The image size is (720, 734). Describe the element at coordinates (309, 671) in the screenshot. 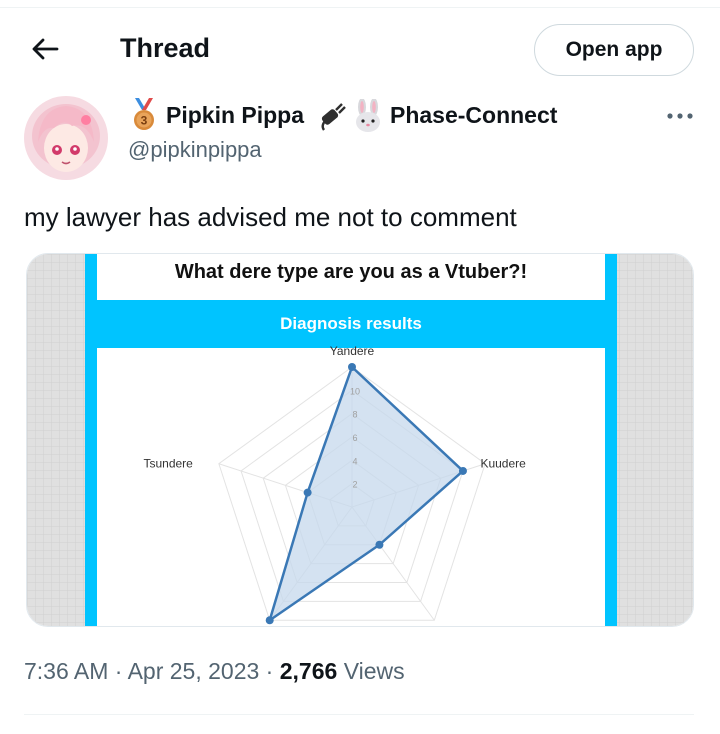

I see `views-count: 2,766` at that location.